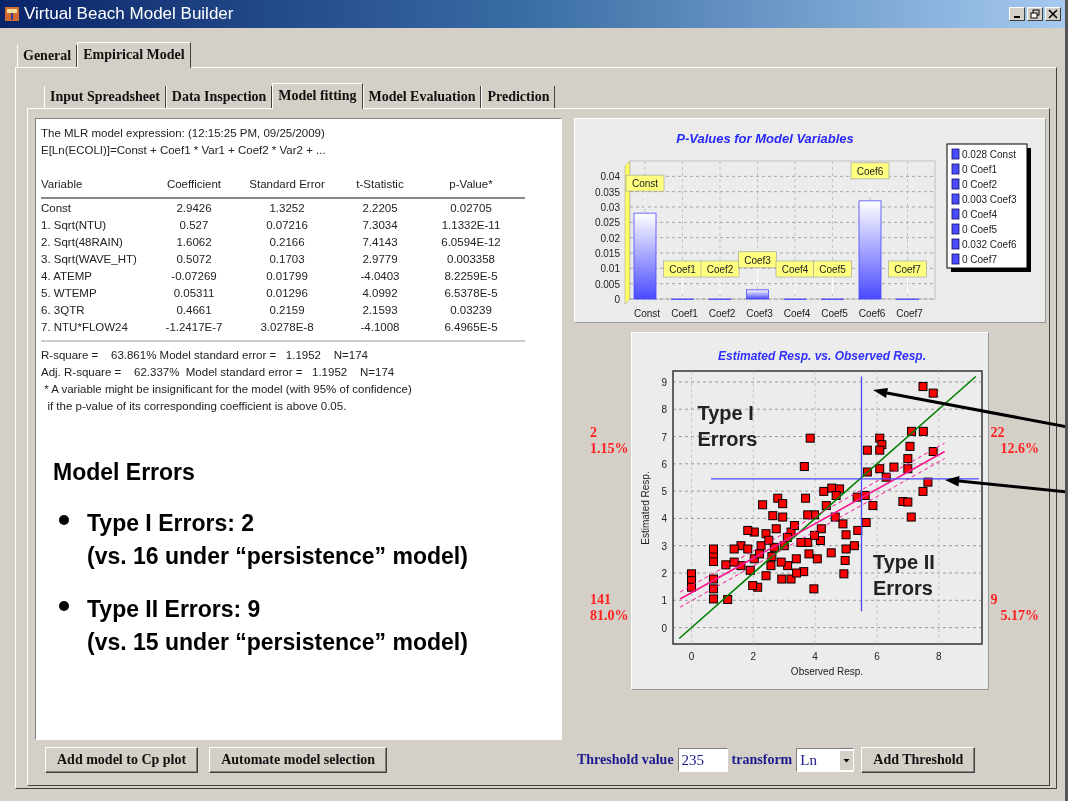 This screenshot has height=801, width=1068. What do you see at coordinates (607, 192) in the screenshot?
I see `axis-tick-label: 0.035` at bounding box center [607, 192].